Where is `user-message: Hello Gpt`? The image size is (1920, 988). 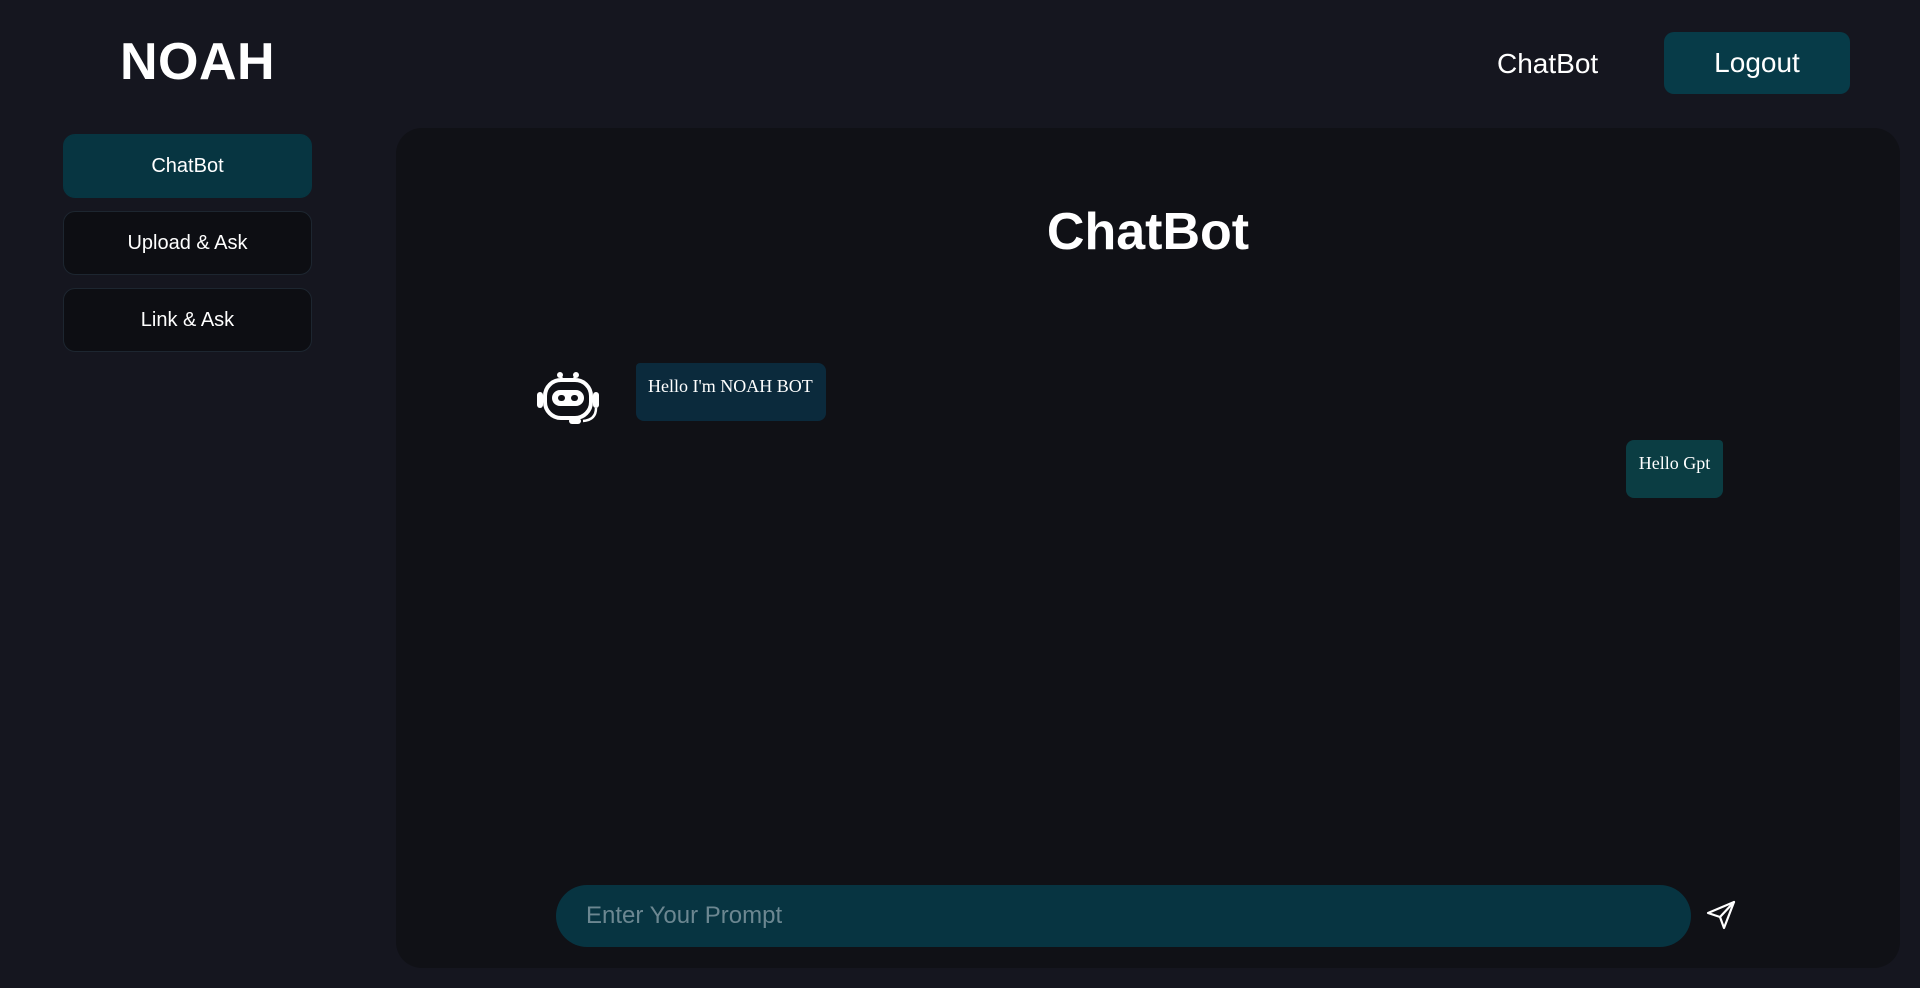
user-message: Hello Gpt is located at coordinates (1674, 469).